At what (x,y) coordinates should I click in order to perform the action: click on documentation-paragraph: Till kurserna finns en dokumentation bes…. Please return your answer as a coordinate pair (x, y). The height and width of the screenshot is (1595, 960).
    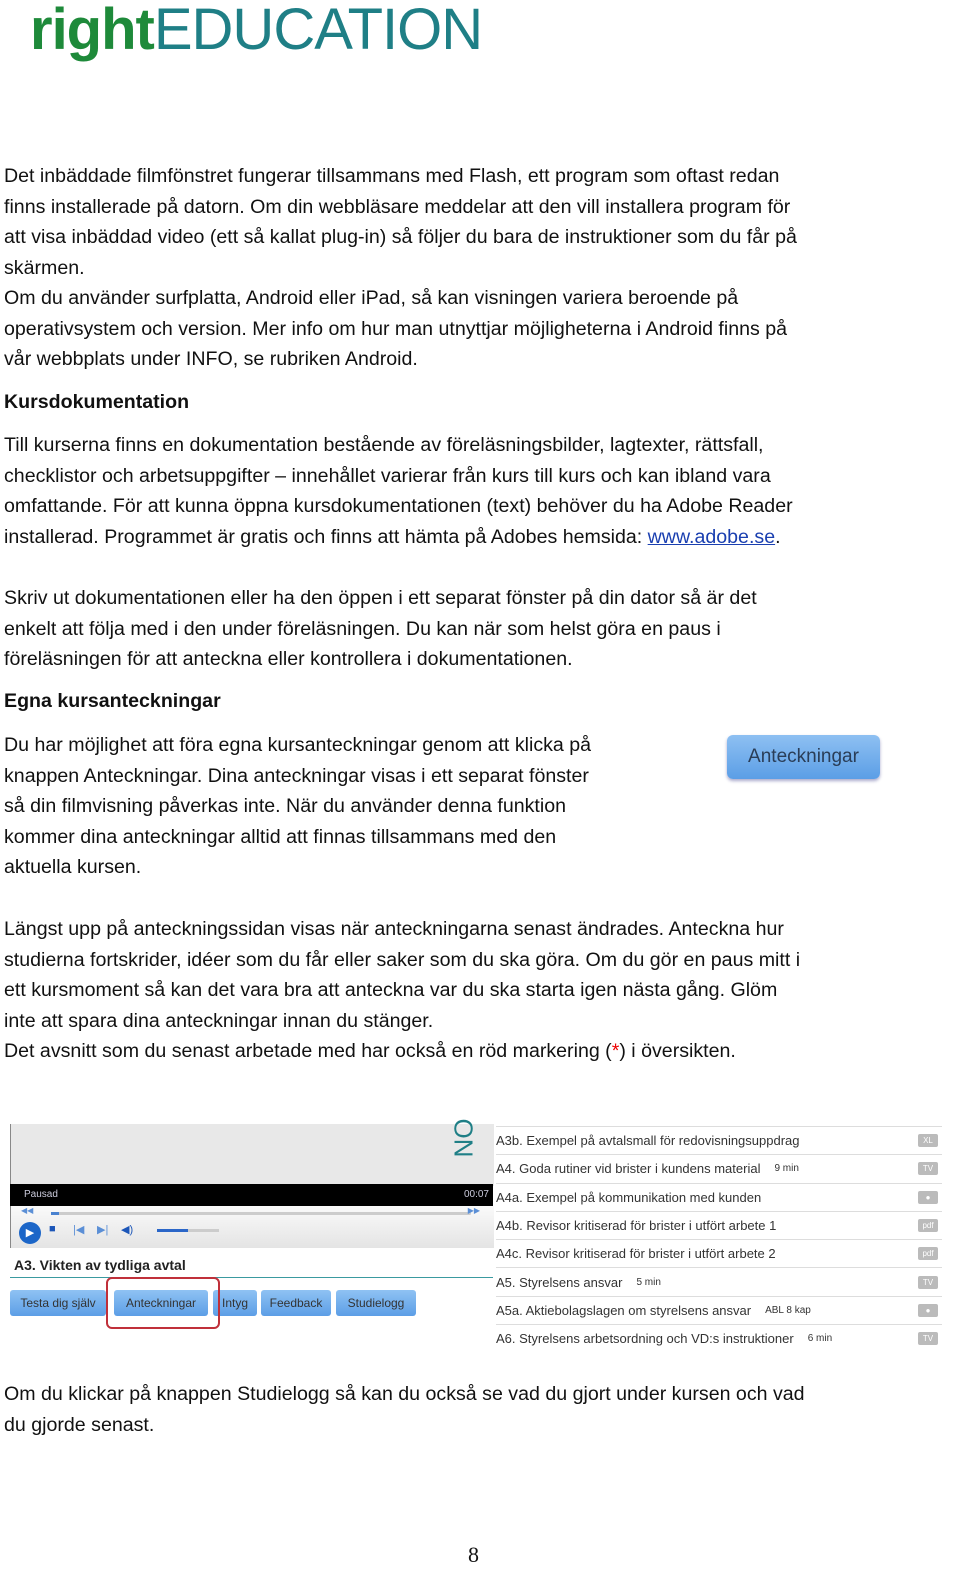
    Looking at the image, I should click on (398, 491).